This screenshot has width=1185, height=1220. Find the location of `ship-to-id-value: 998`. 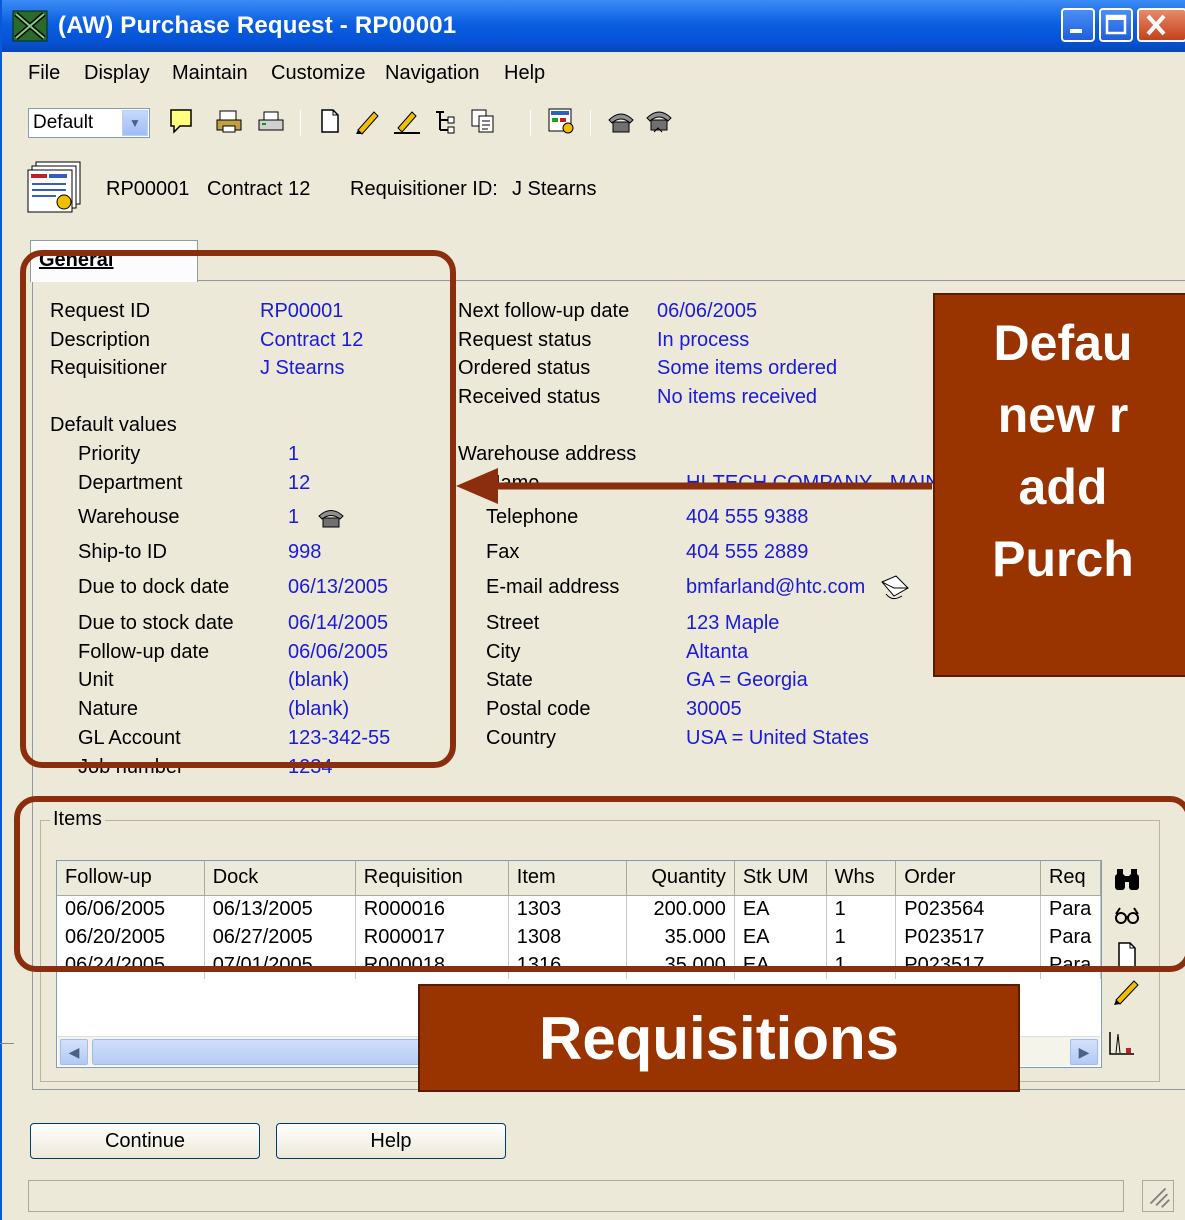

ship-to-id-value: 998 is located at coordinates (305, 552).